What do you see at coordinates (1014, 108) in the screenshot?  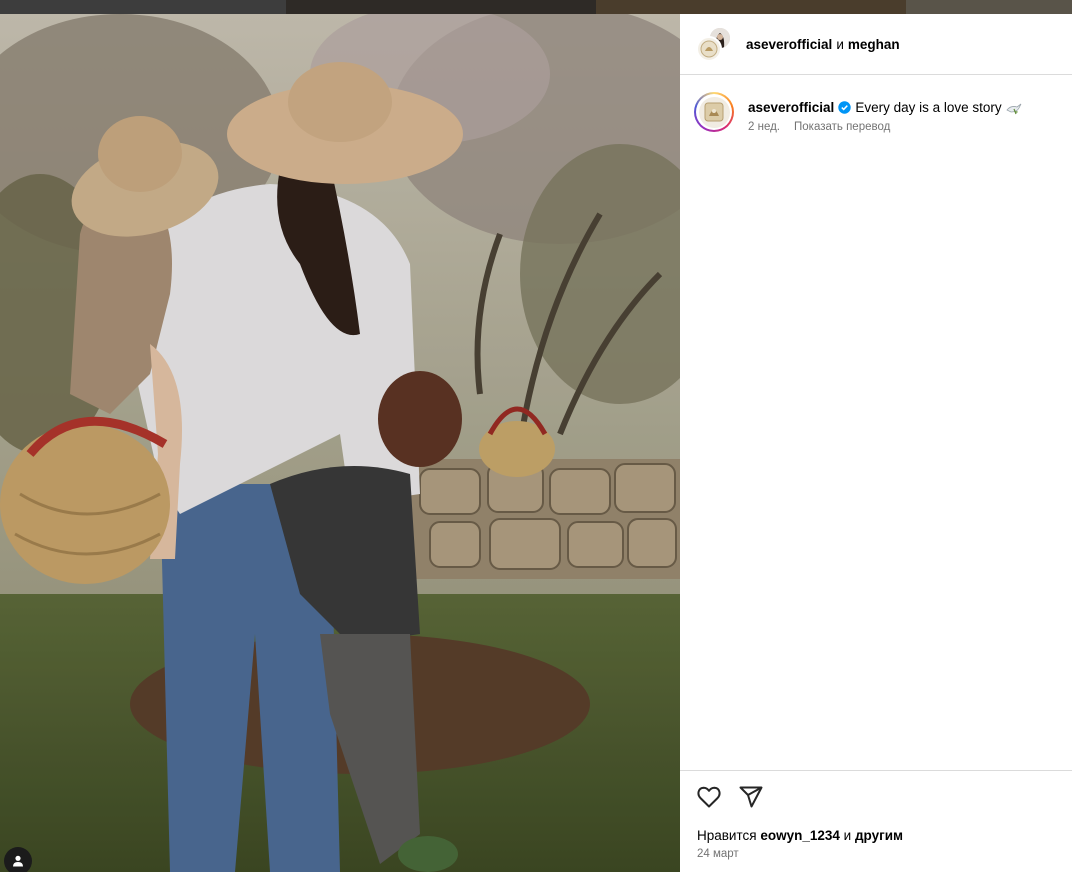 I see `dove-emoji-icon` at bounding box center [1014, 108].